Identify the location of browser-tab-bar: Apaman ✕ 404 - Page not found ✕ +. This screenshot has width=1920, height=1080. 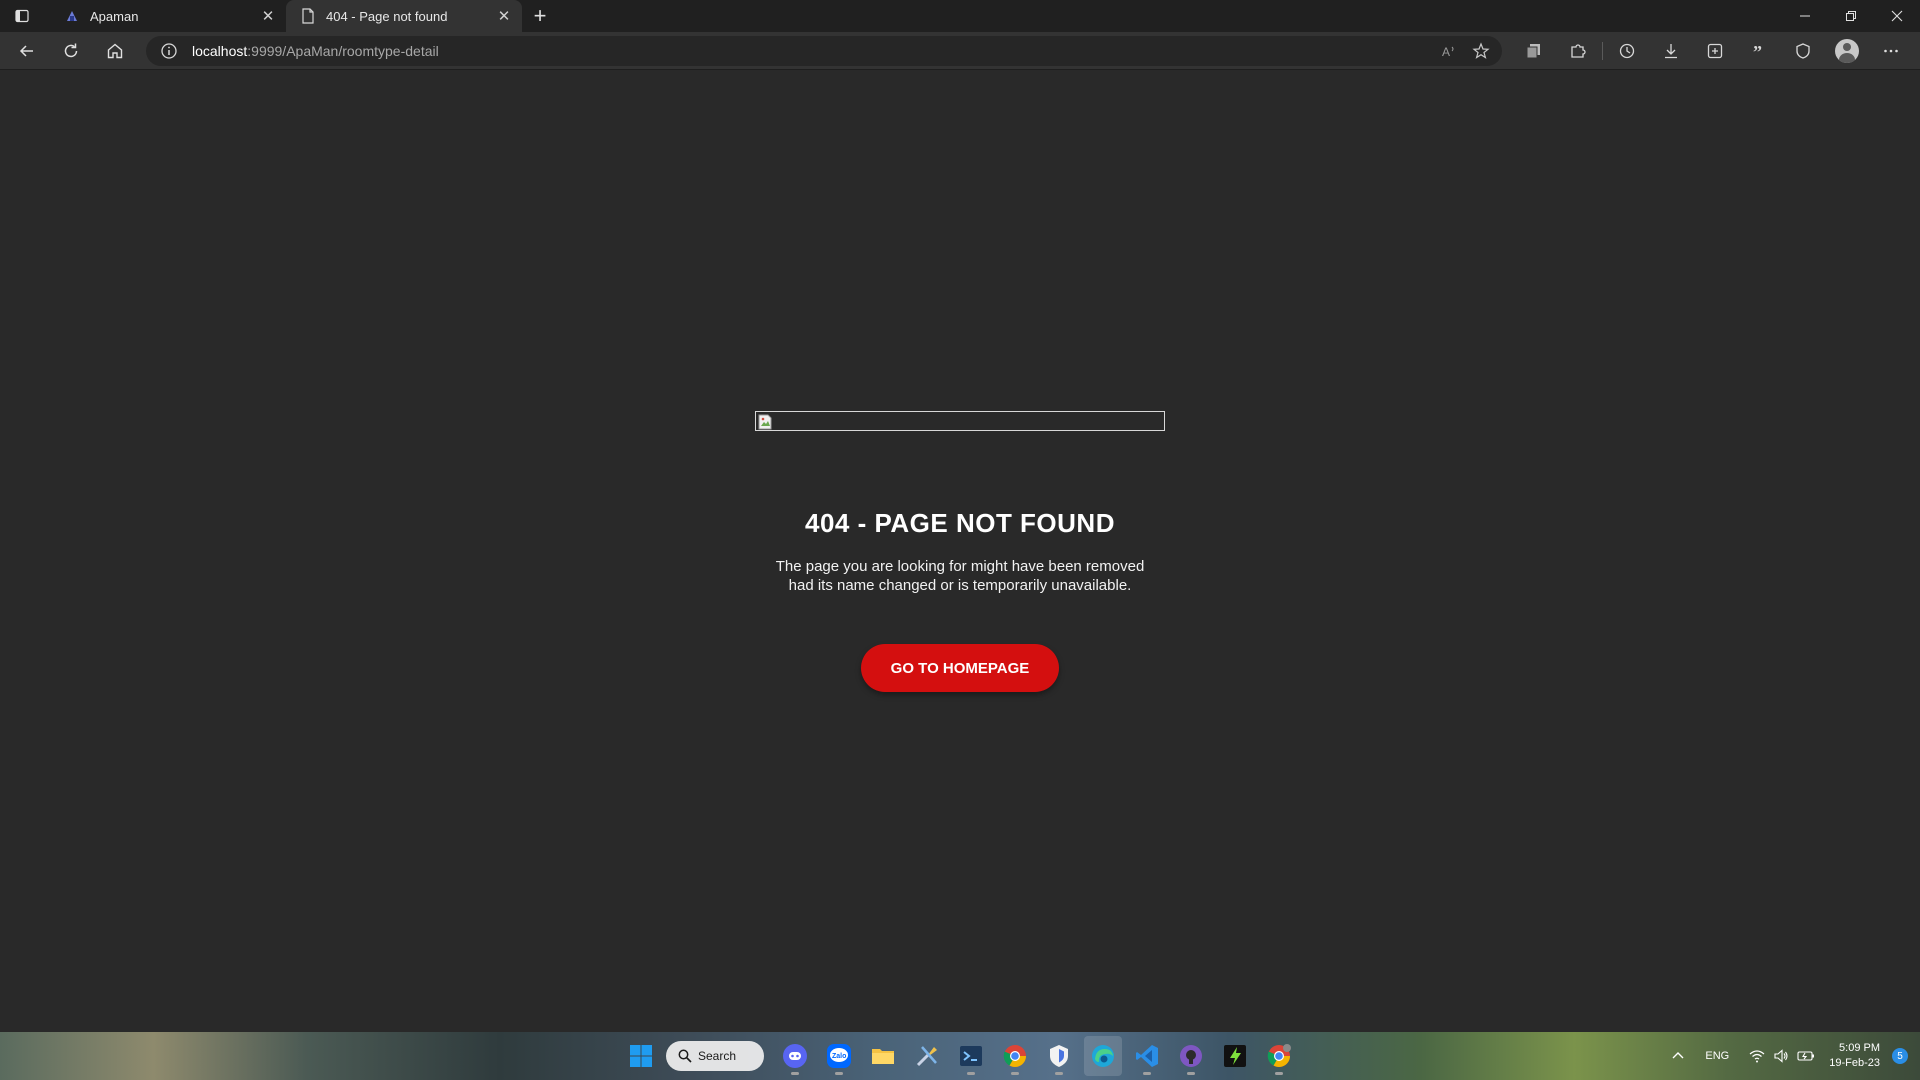
(960, 16).